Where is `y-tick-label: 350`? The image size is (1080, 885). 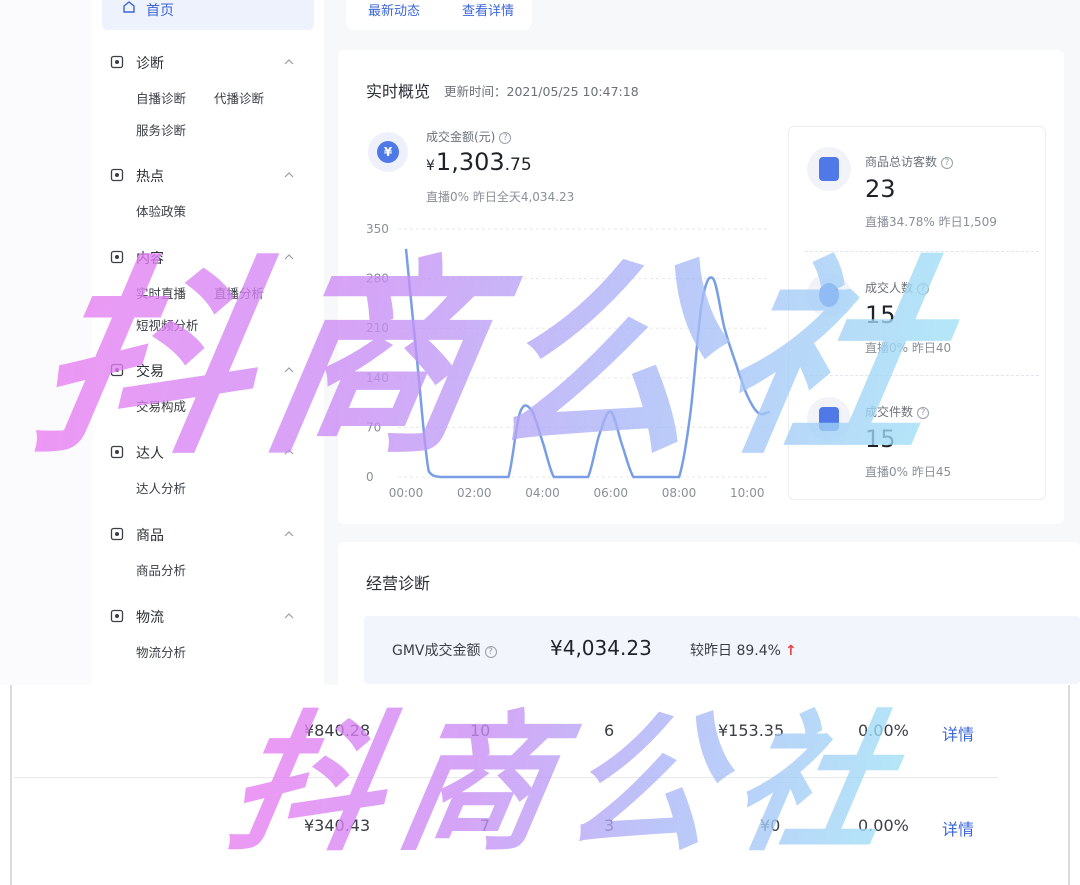
y-tick-label: 350 is located at coordinates (377, 229).